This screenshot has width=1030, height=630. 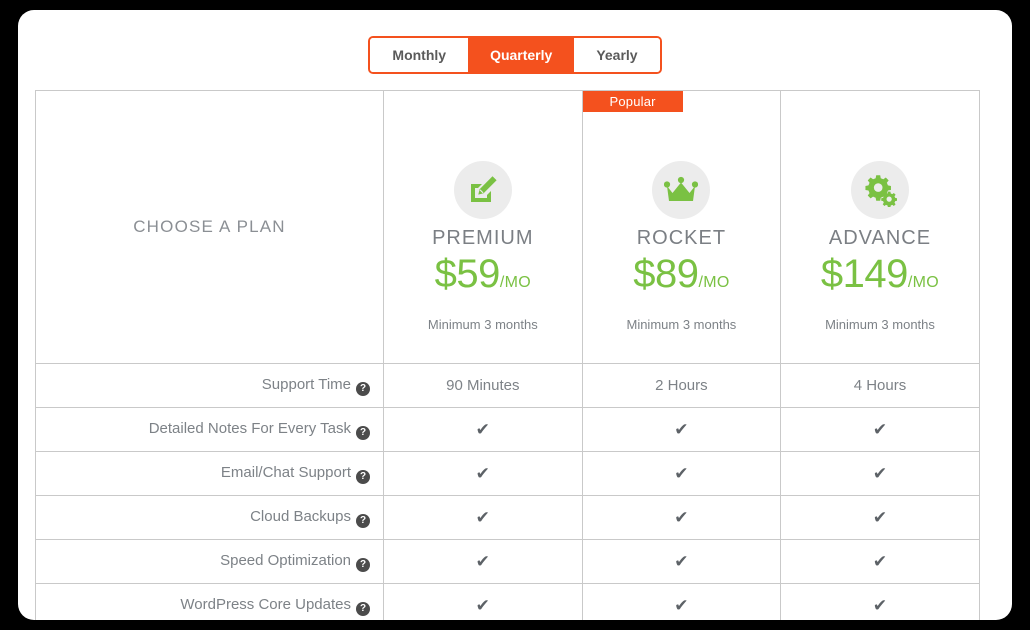 I want to click on crown-icon, so click(x=681, y=190).